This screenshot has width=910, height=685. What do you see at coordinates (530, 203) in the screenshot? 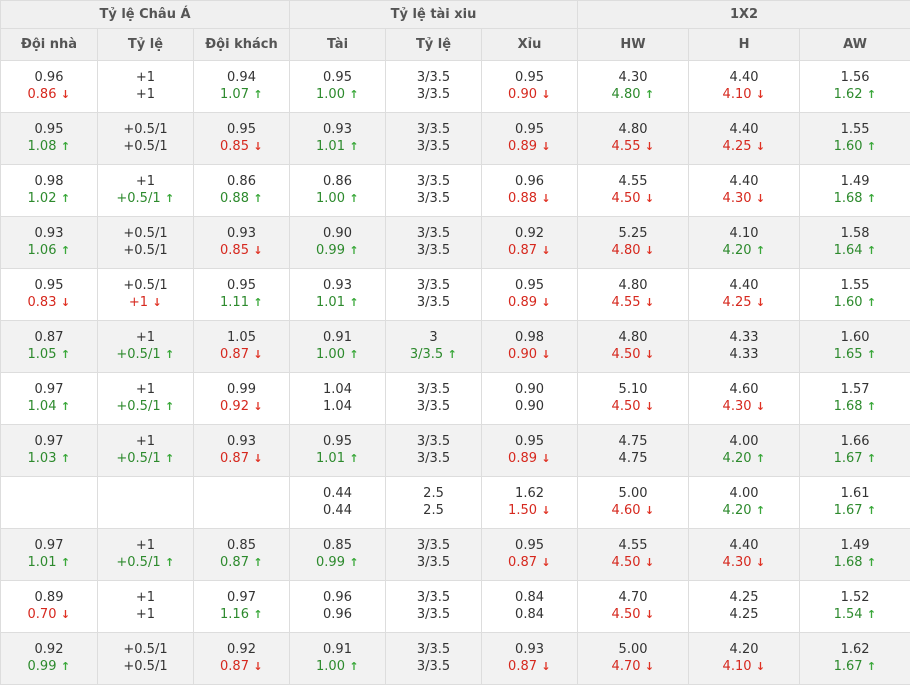
I see `odds-cell: 0.88` at bounding box center [530, 203].